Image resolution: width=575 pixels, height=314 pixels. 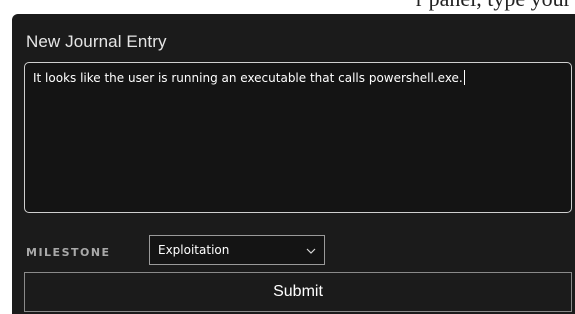 I want to click on panel-title: New Journal Entry, so click(x=96, y=41).